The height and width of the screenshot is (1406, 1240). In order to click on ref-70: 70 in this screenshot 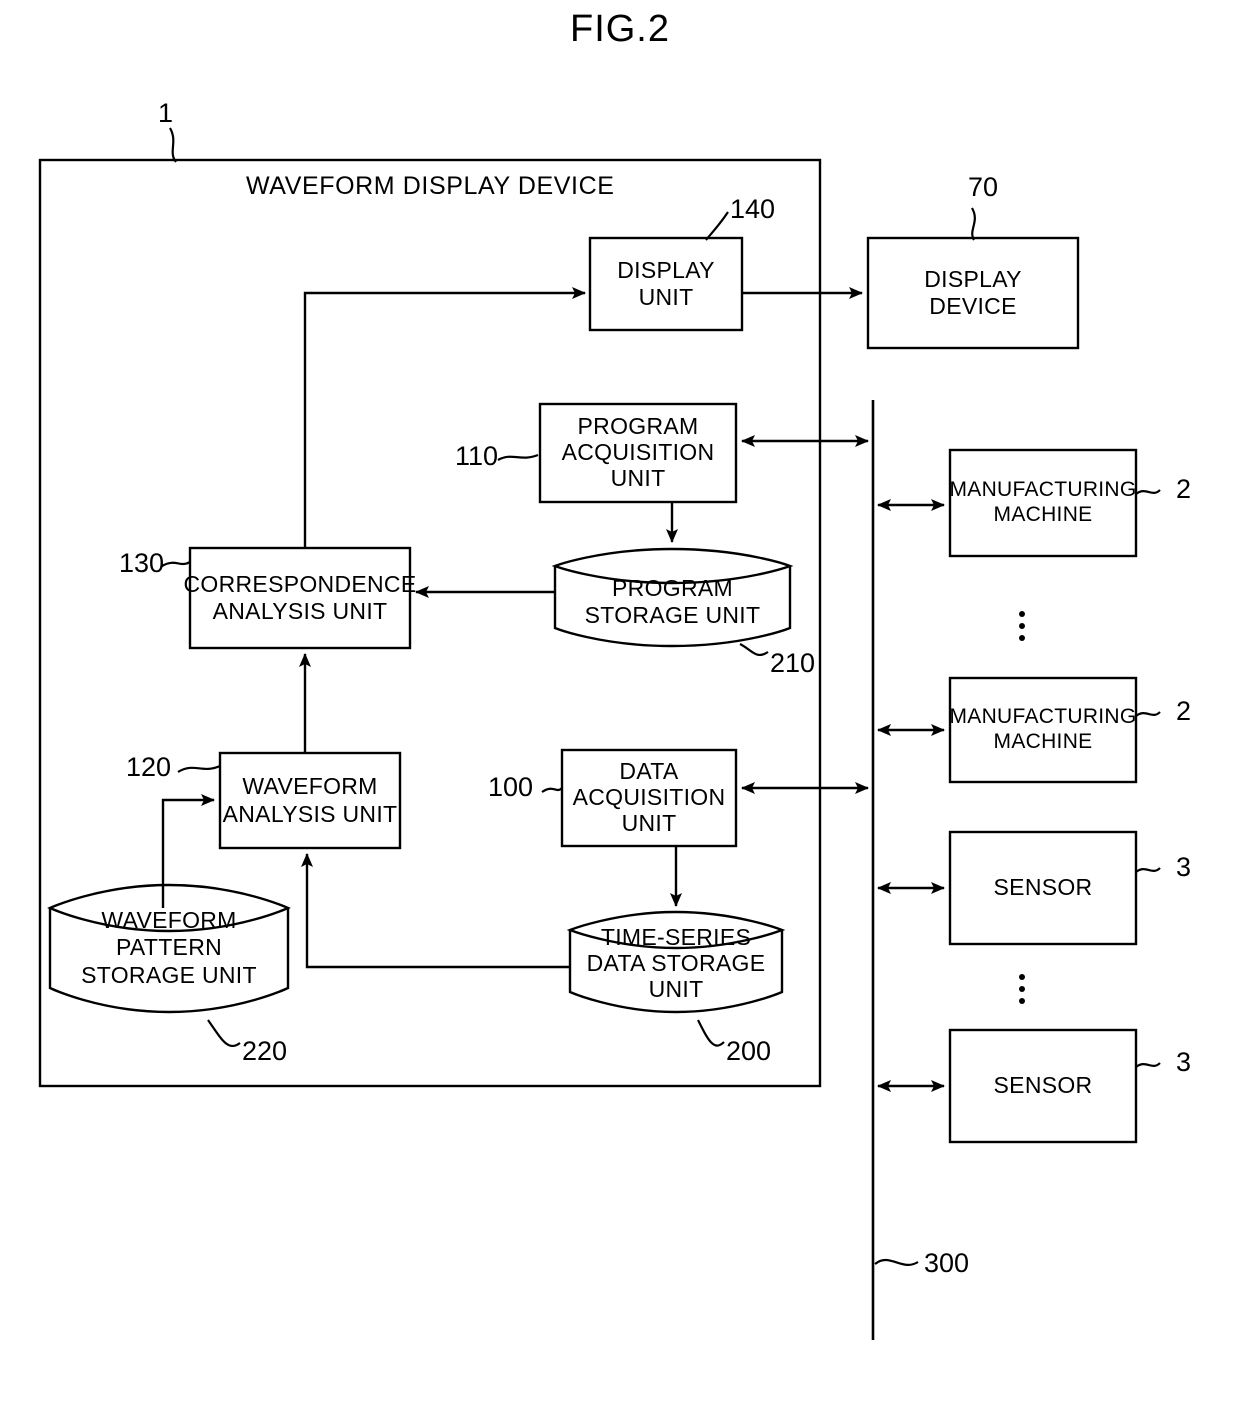, I will do `click(983, 187)`.